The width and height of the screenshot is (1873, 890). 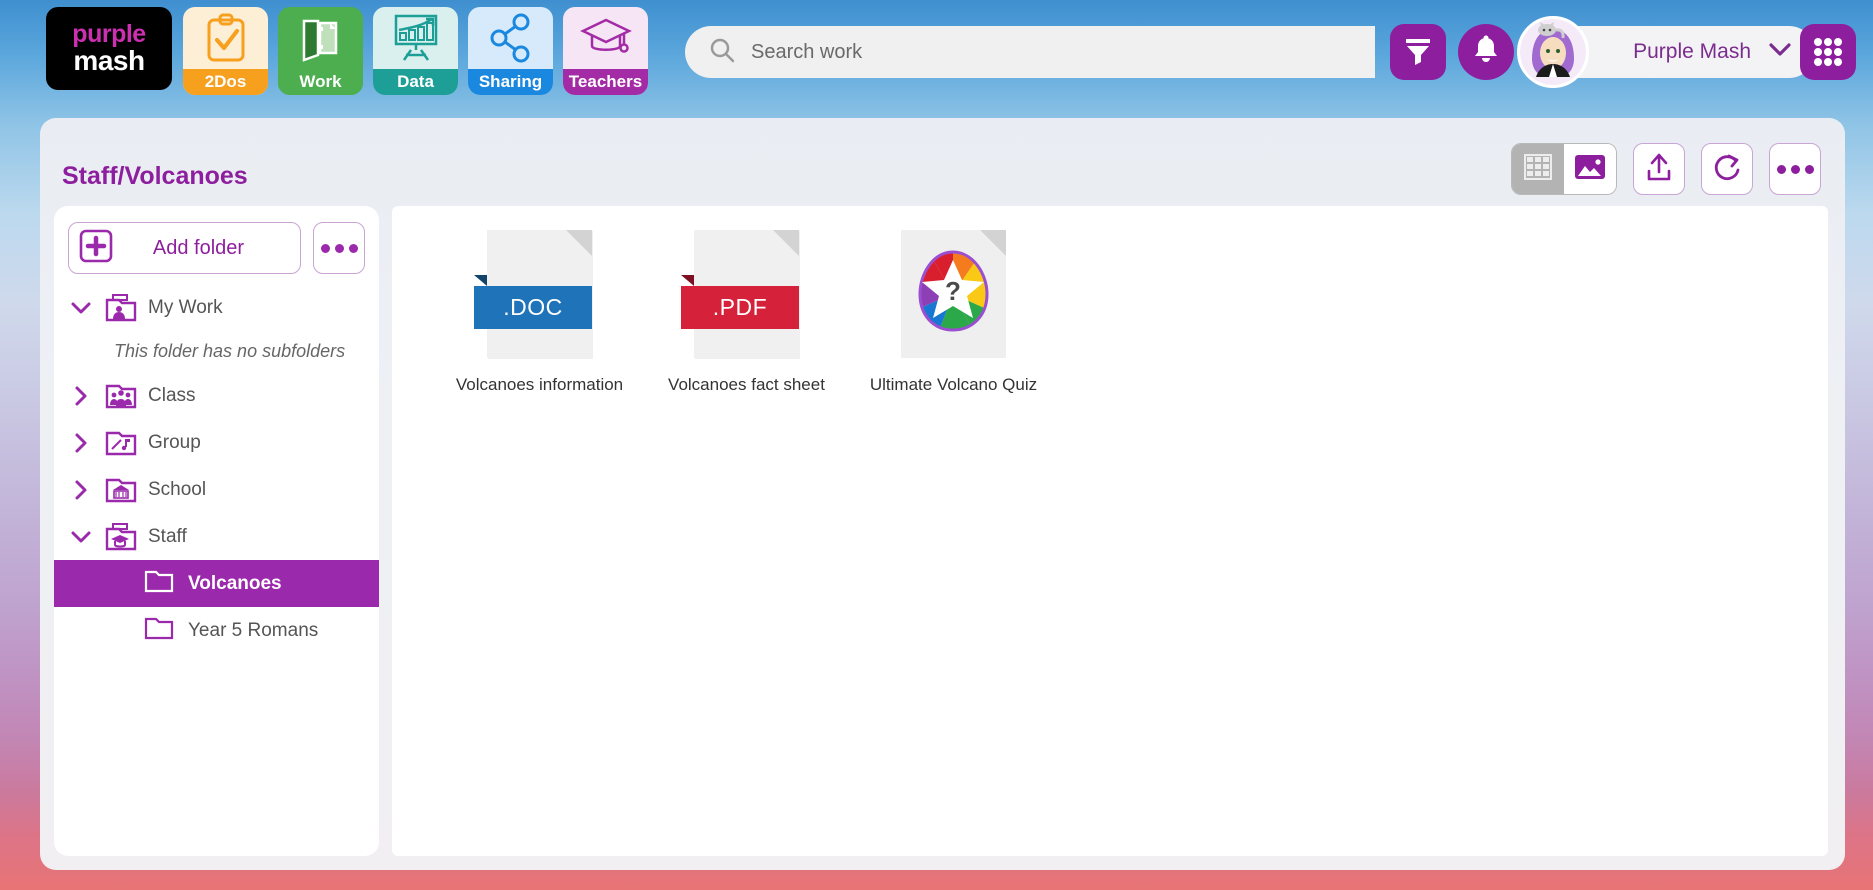 What do you see at coordinates (121, 396) in the screenshot?
I see `class-folder-icon` at bounding box center [121, 396].